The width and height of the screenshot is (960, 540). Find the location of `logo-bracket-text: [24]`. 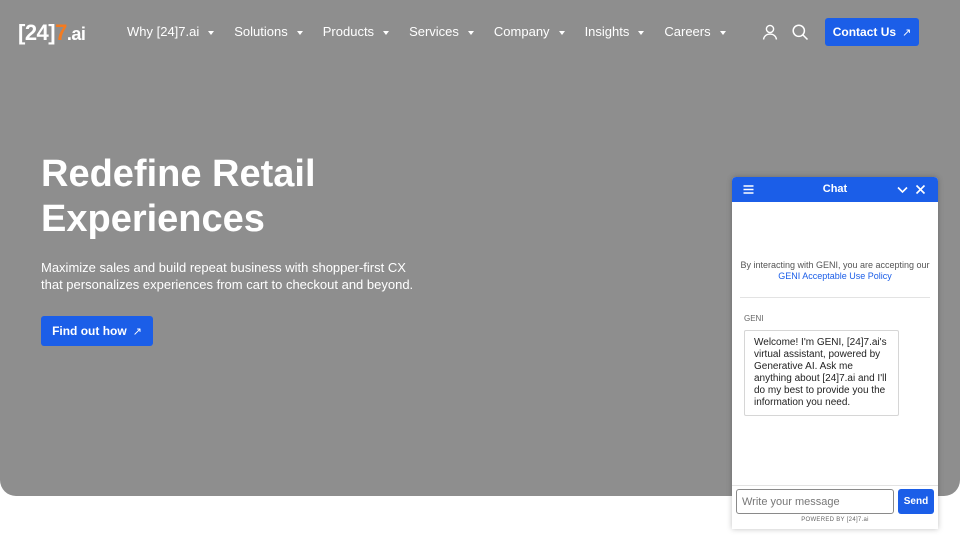

logo-bracket-text: [24] is located at coordinates (37, 32).